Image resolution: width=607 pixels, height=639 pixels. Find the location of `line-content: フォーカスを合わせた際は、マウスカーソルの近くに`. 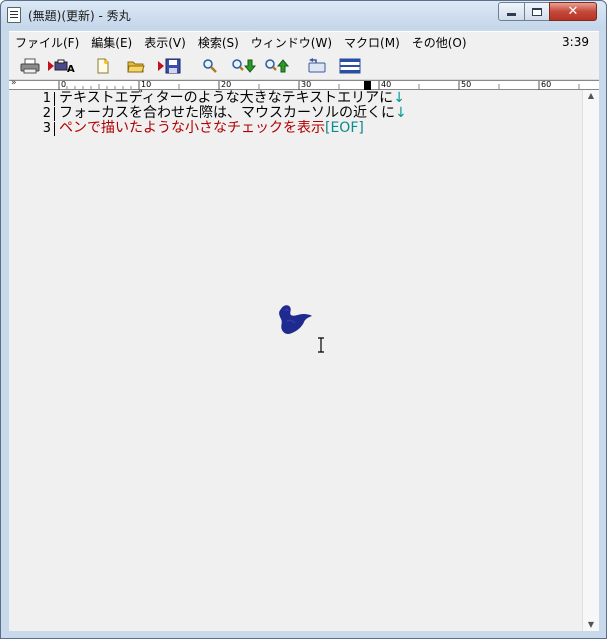

line-content: フォーカスを合わせた際は、マウスカーソルの近くに is located at coordinates (227, 113).